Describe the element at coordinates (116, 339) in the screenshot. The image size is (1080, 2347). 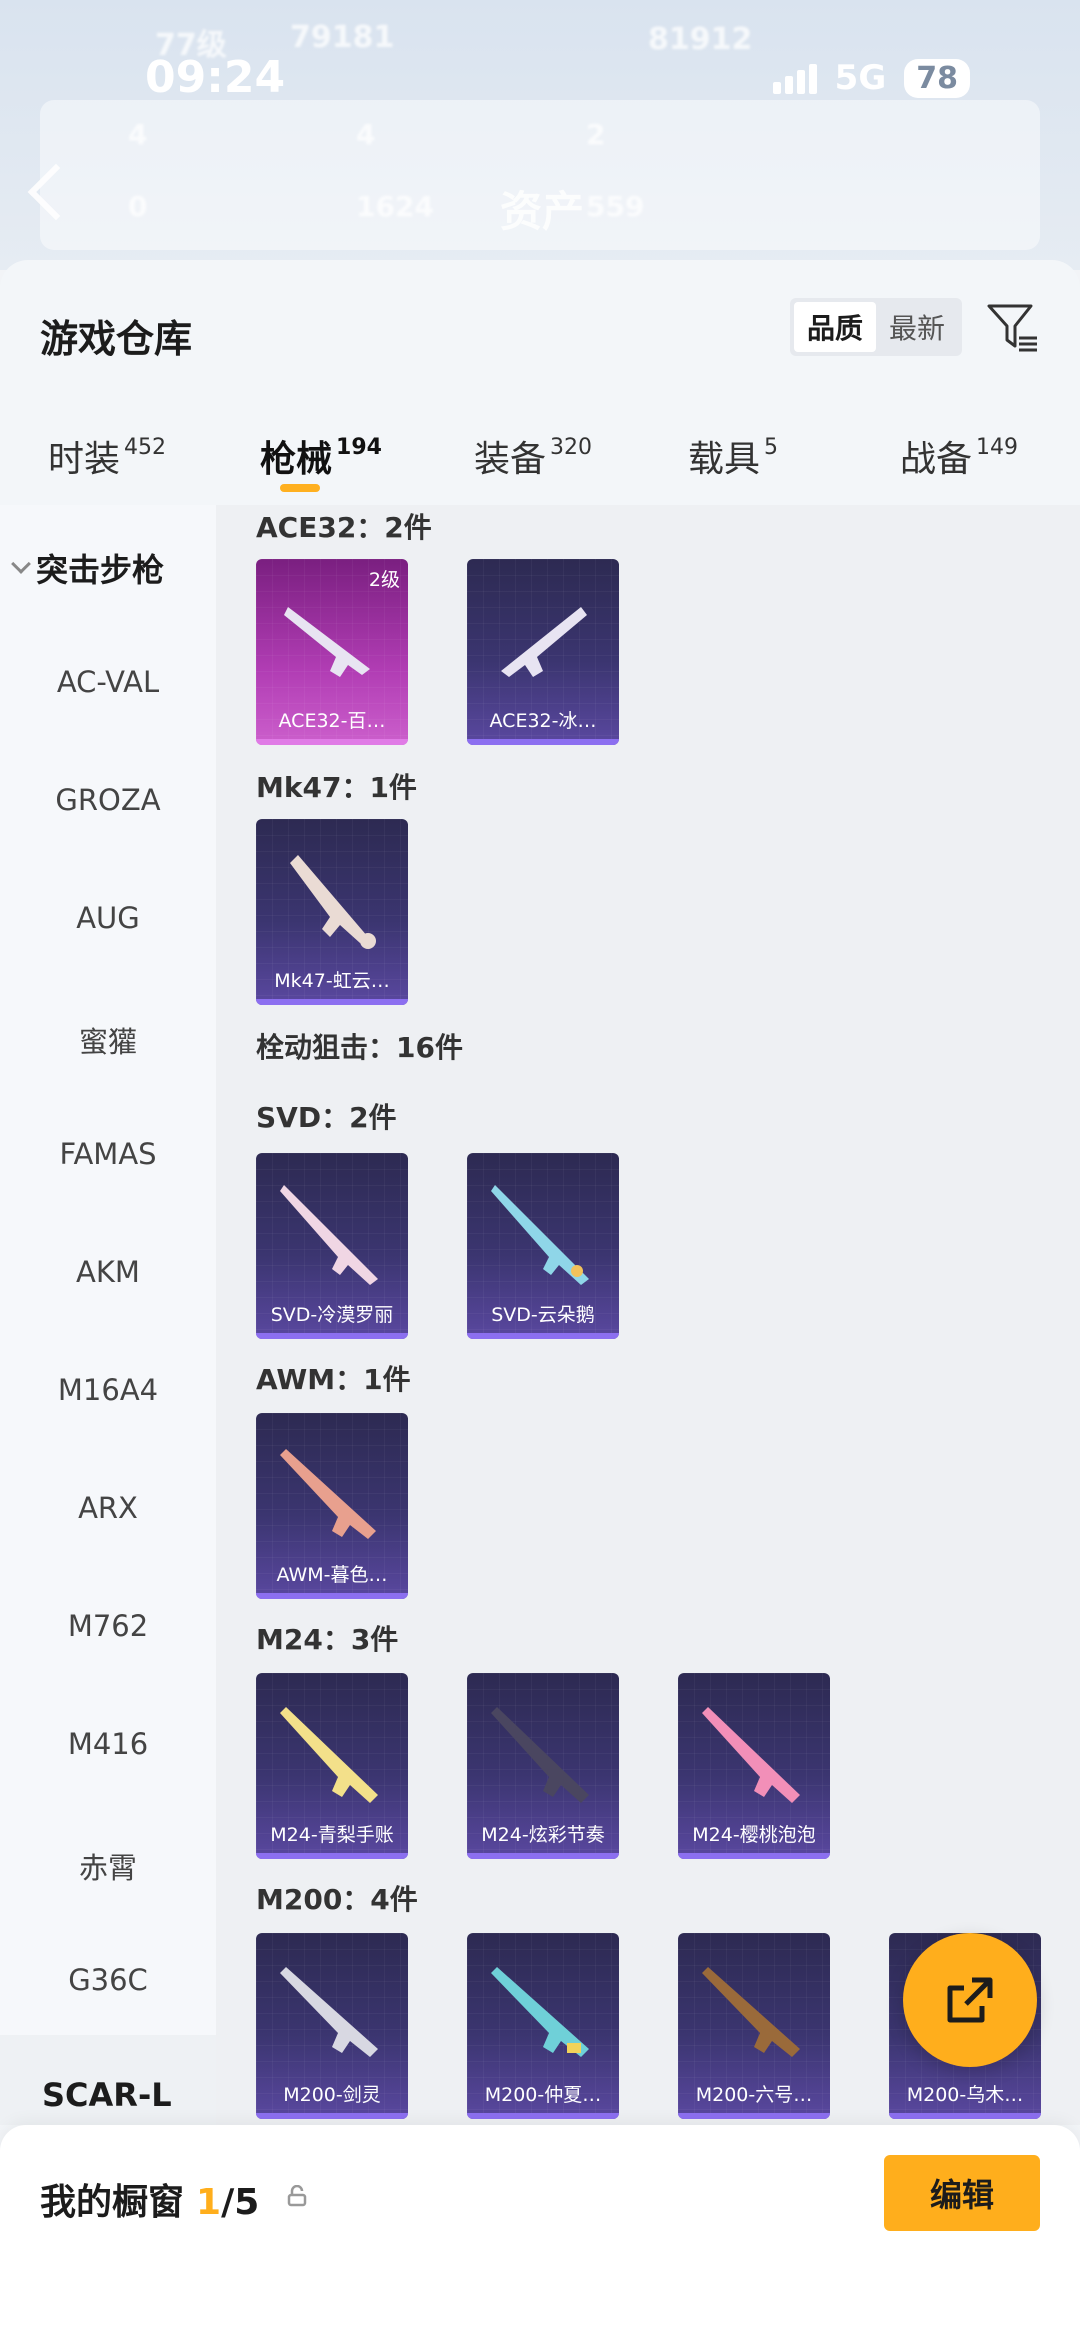
I see `sheet-title: 游戏仓库` at that location.